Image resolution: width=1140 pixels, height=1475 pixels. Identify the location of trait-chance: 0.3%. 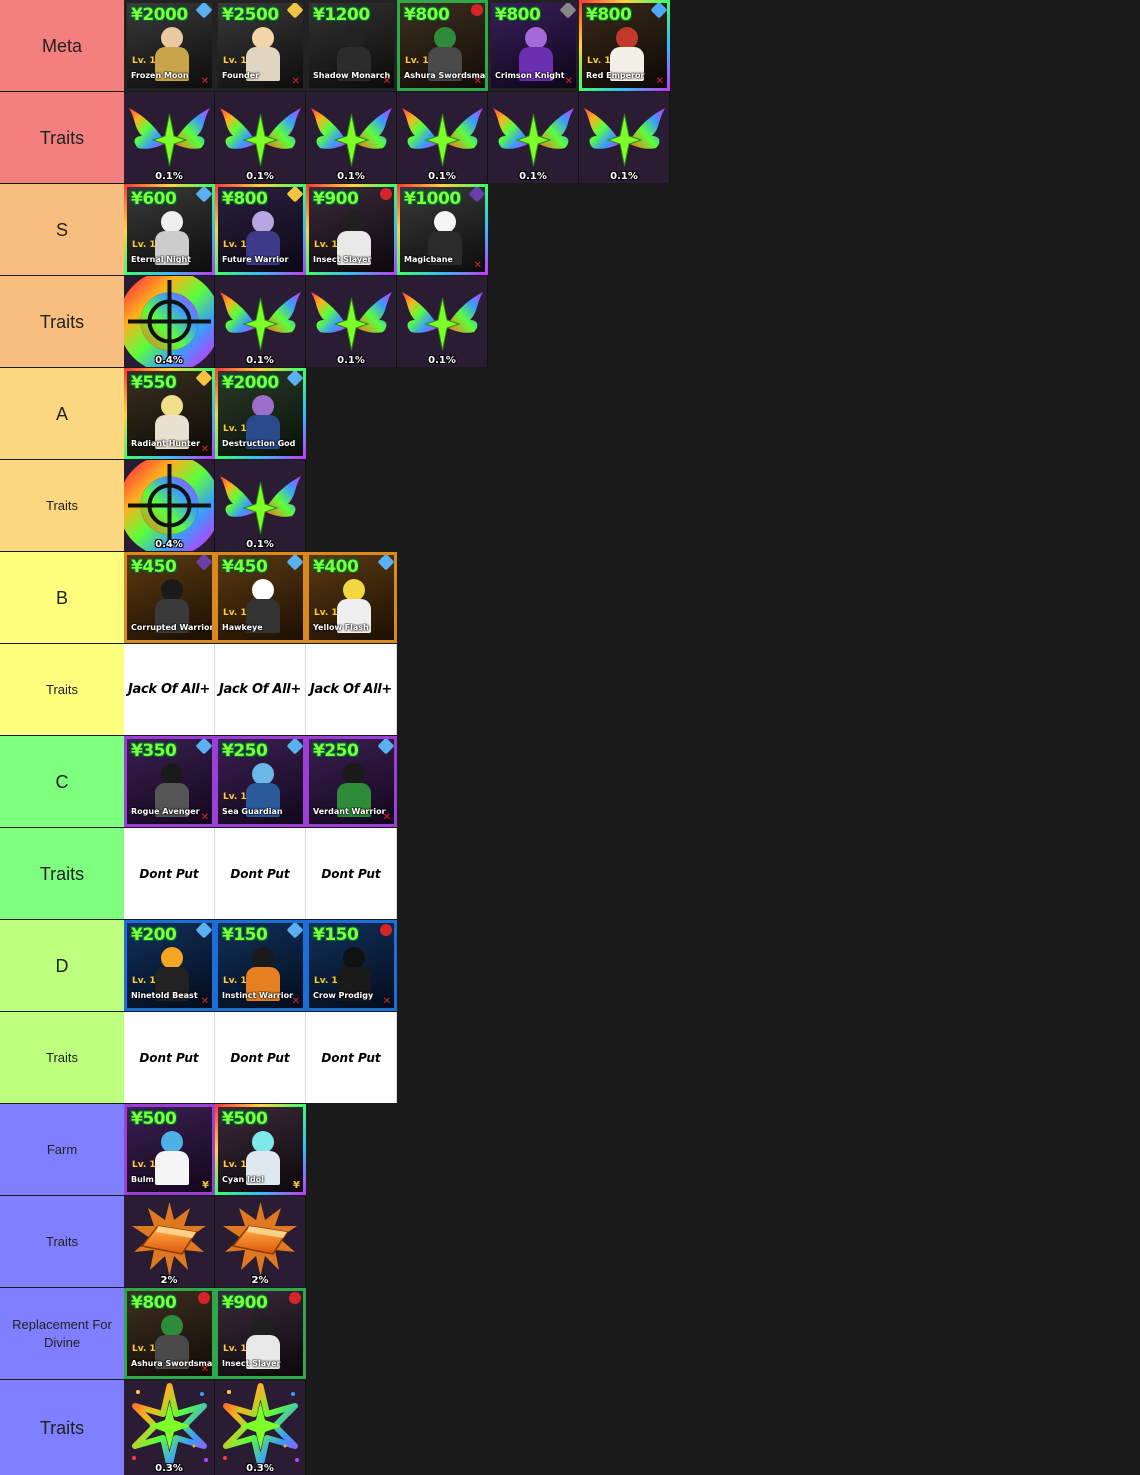
(260, 1468).